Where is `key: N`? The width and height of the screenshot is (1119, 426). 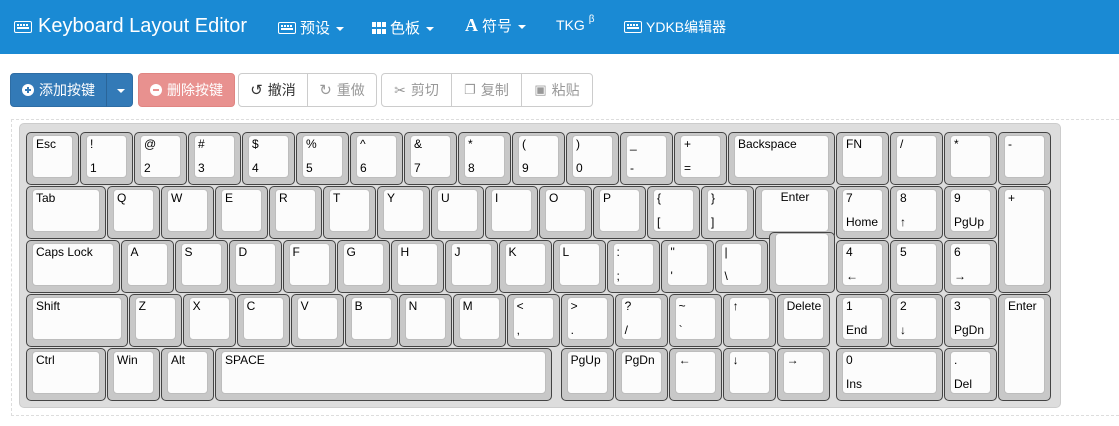 key: N is located at coordinates (425, 320).